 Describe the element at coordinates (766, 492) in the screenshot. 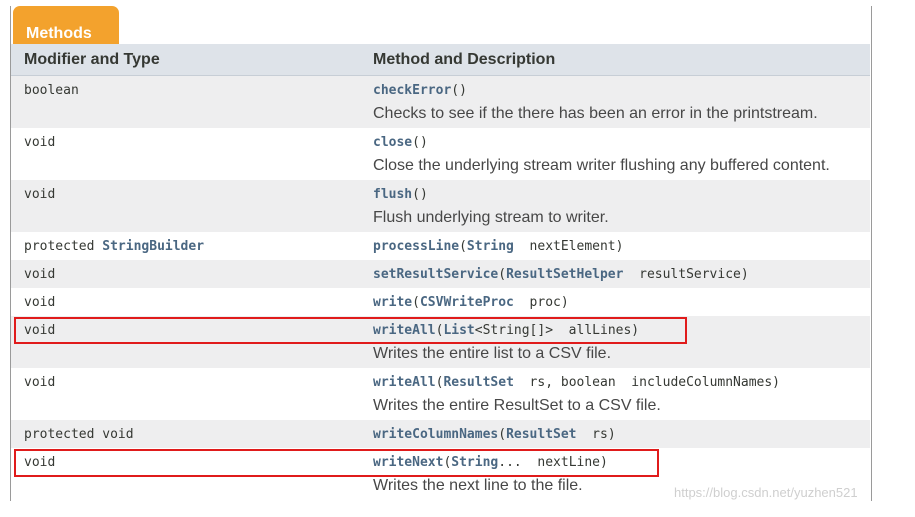

I see `watermark: https://blog.csdn.net/yuzhen521` at that location.